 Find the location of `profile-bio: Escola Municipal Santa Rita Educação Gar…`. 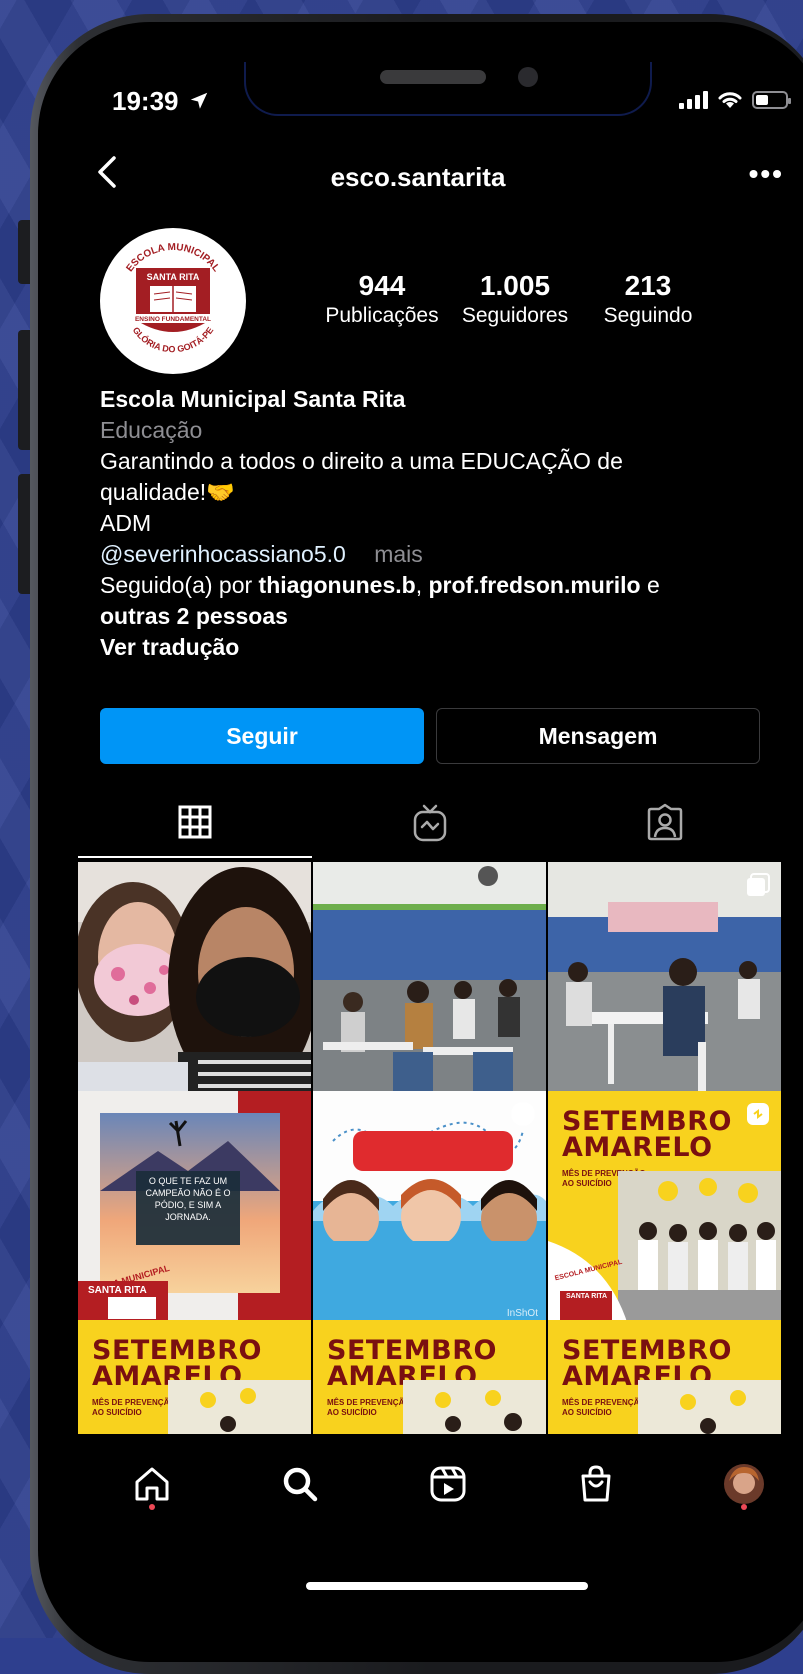

profile-bio: Escola Municipal Santa Rita Educação Gar… is located at coordinates (420, 523).